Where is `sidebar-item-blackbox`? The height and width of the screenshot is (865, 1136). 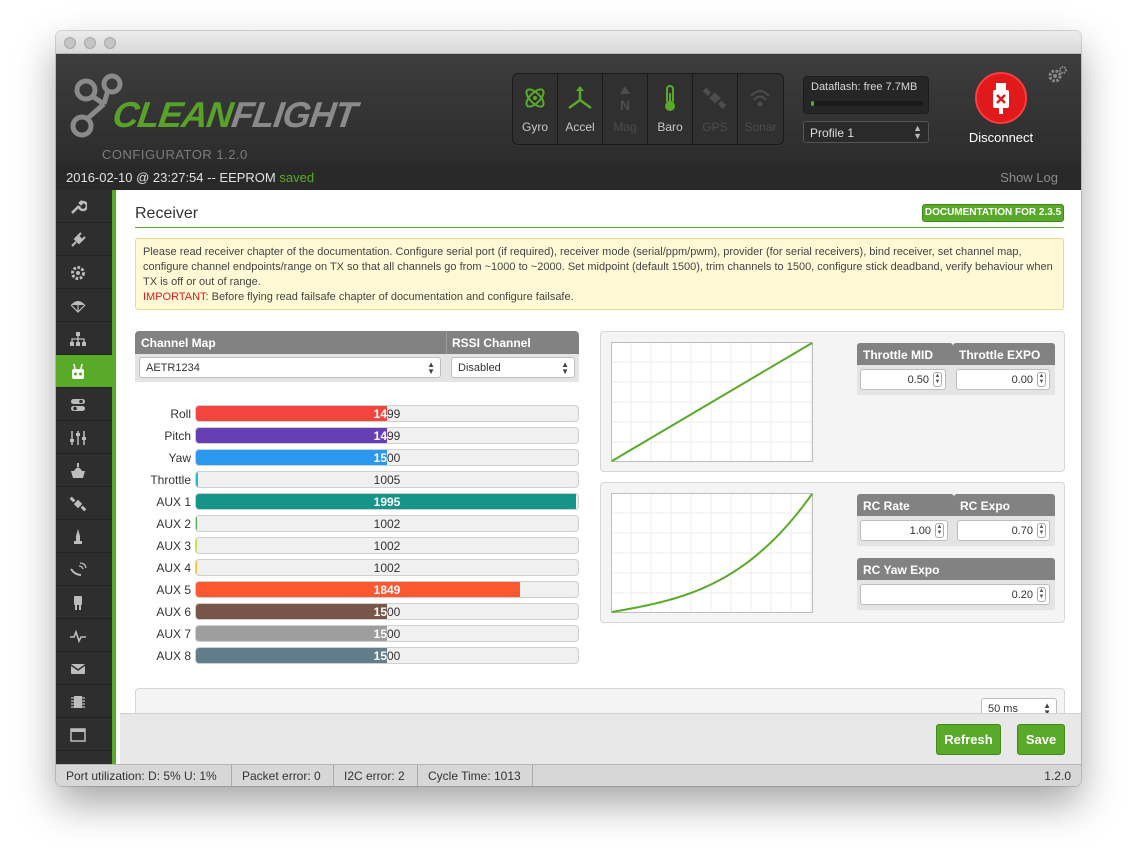 sidebar-item-blackbox is located at coordinates (84, 668).